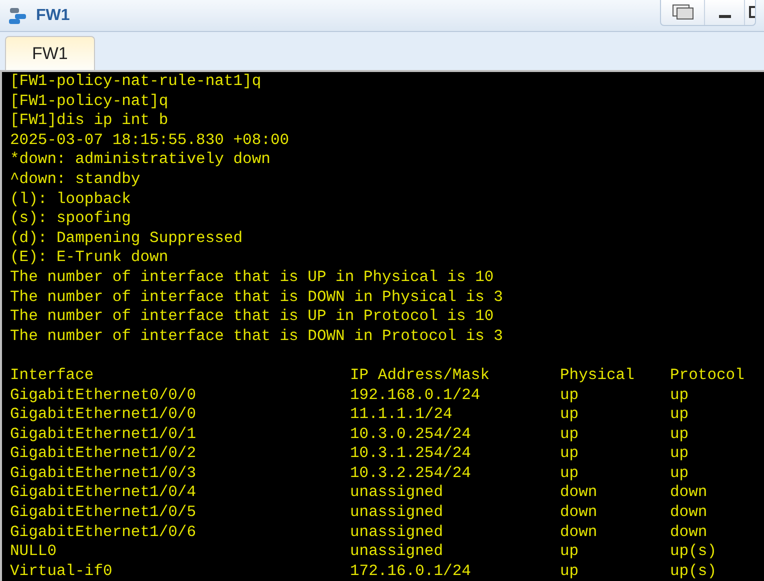 This screenshot has height=581, width=764. Describe the element at coordinates (52, 376) in the screenshot. I see `column-header: Interface` at that location.